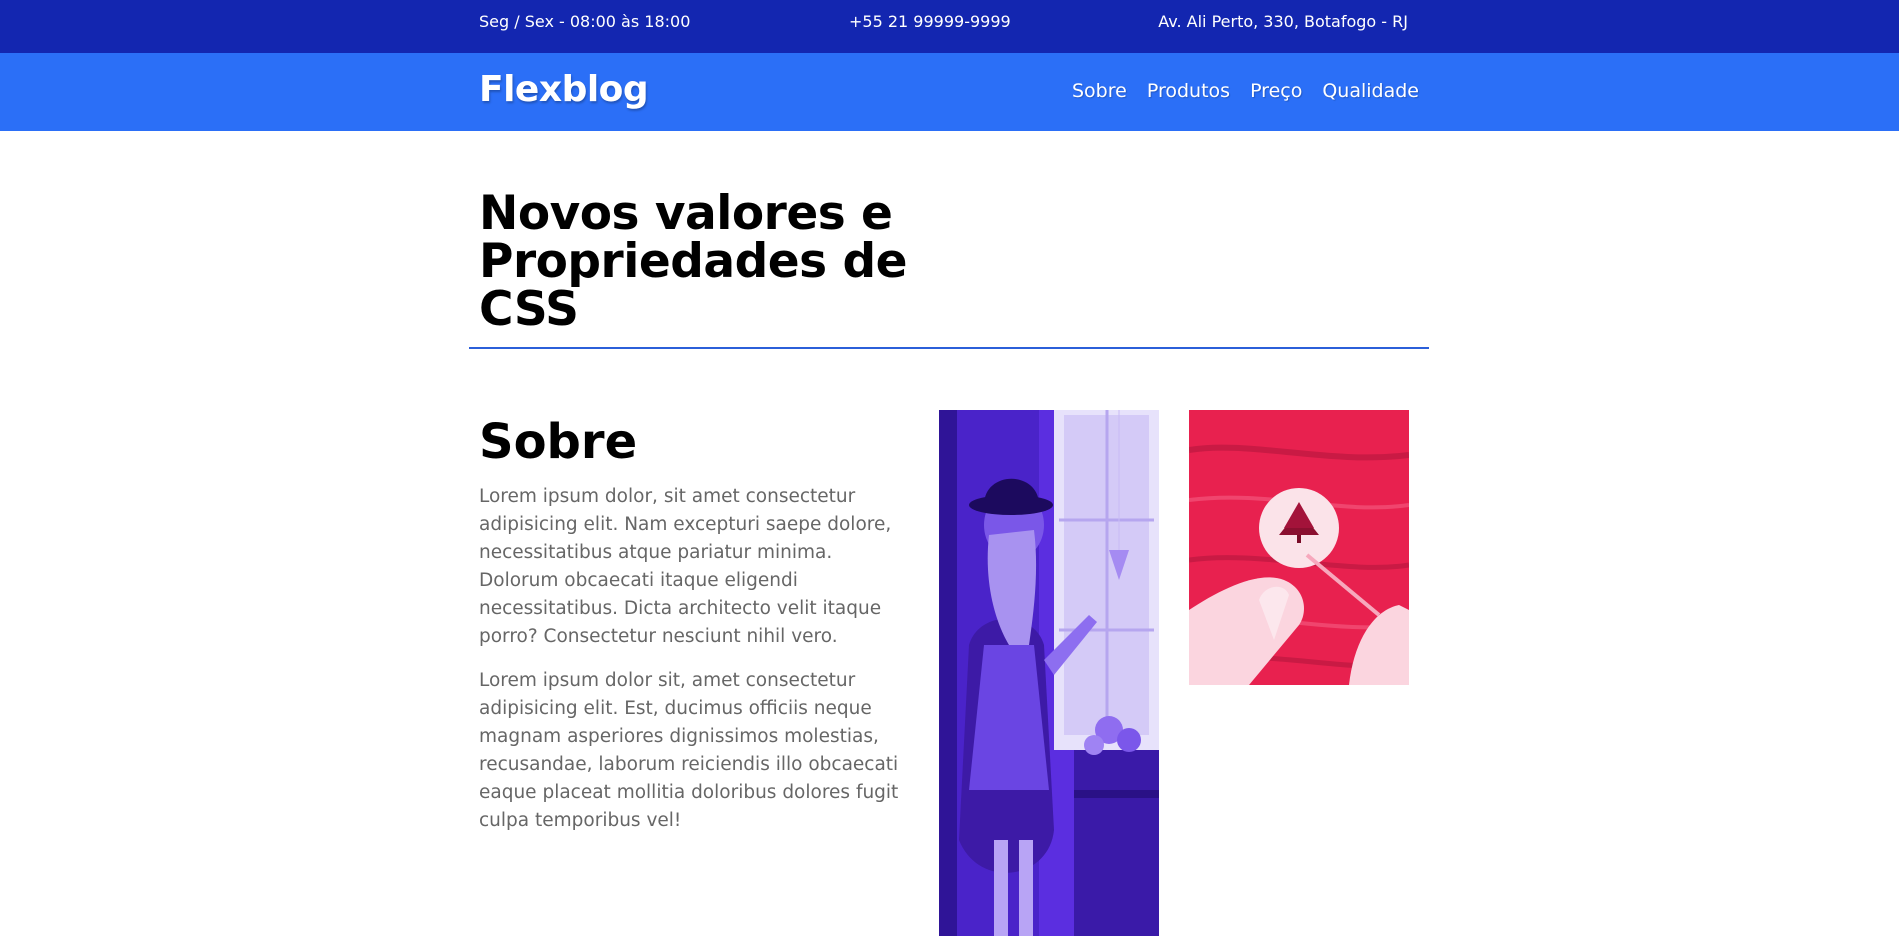 The image size is (1899, 936). Describe the element at coordinates (1188, 91) in the screenshot. I see `nav-link-produtos: Produtos` at that location.